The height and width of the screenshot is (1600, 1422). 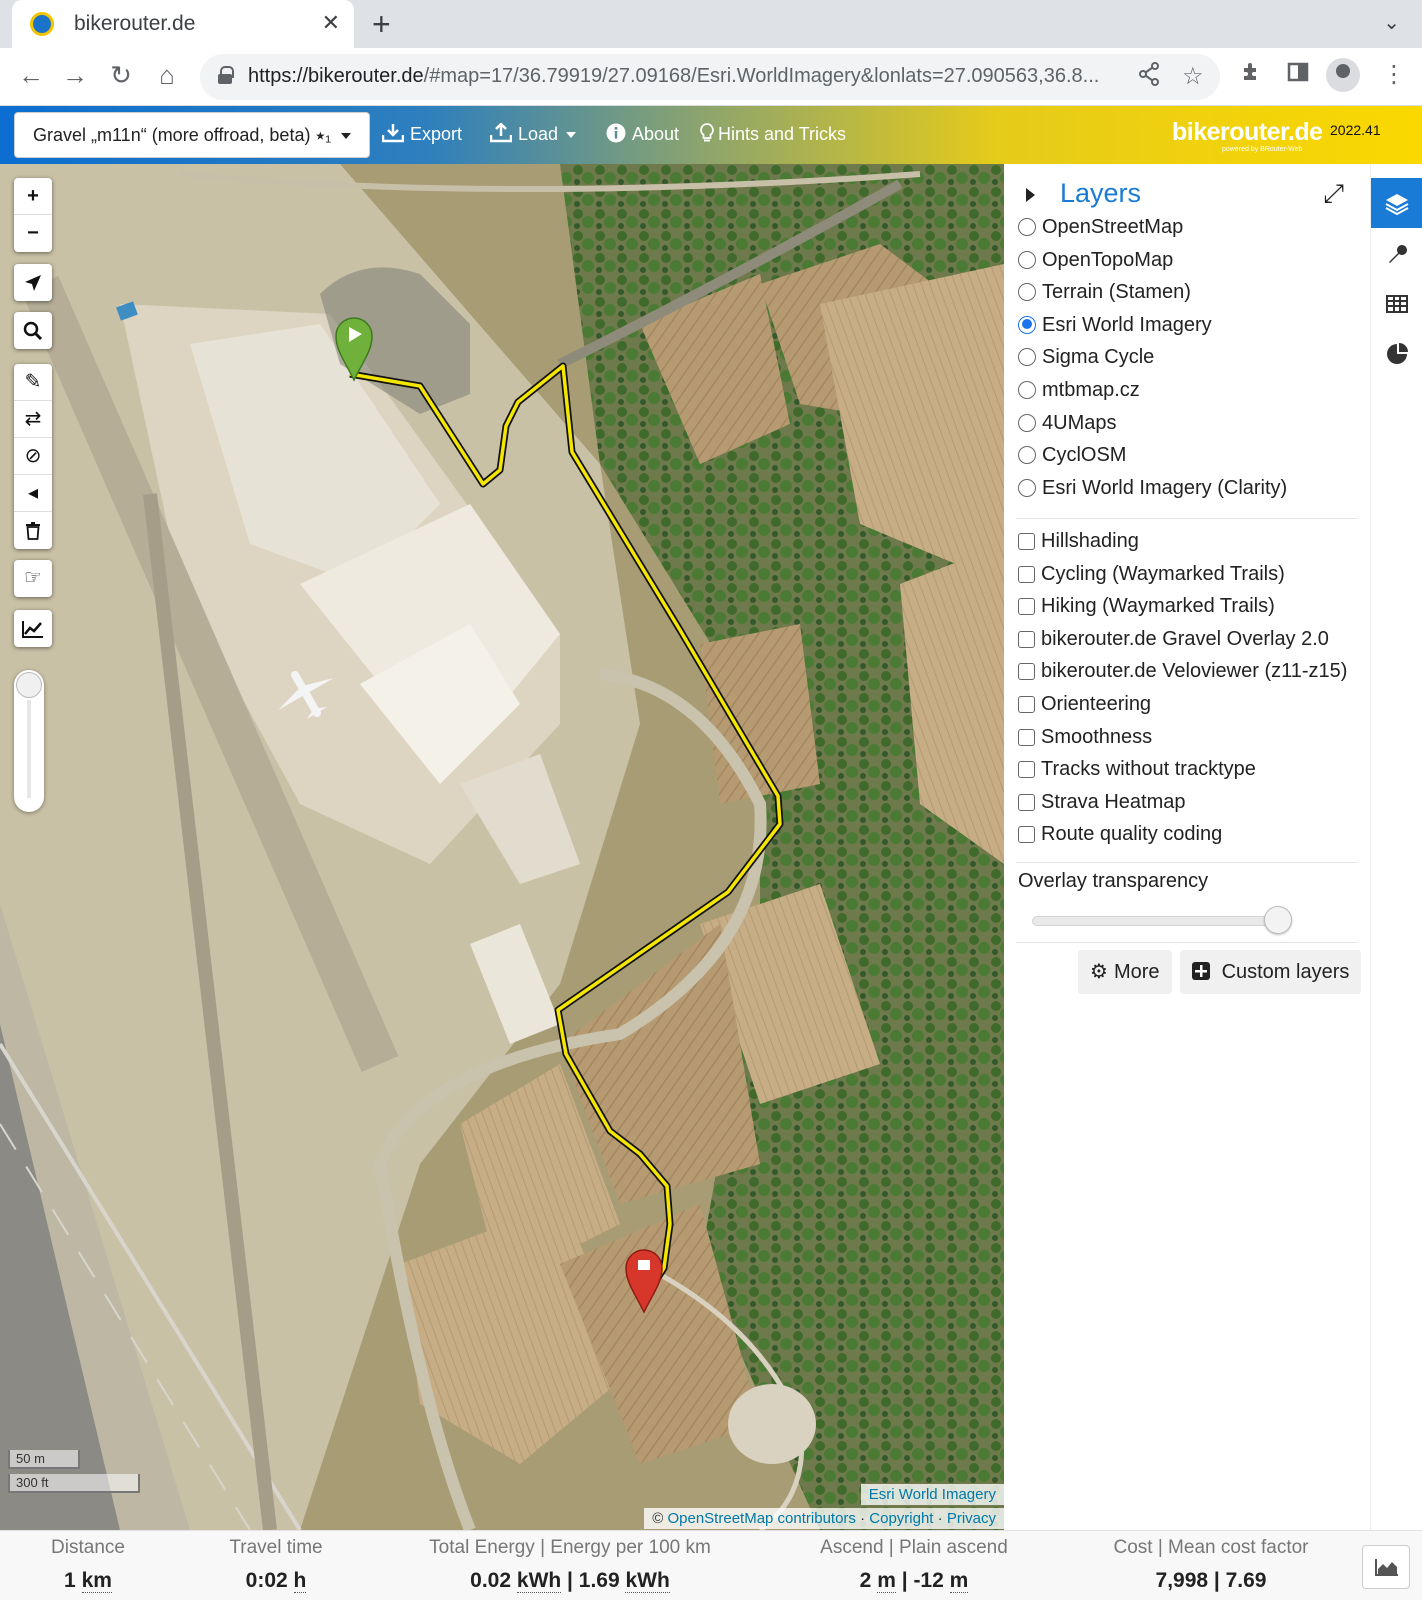 What do you see at coordinates (1100, 227) in the screenshot?
I see `base-layer-option: OpenStreetMap` at bounding box center [1100, 227].